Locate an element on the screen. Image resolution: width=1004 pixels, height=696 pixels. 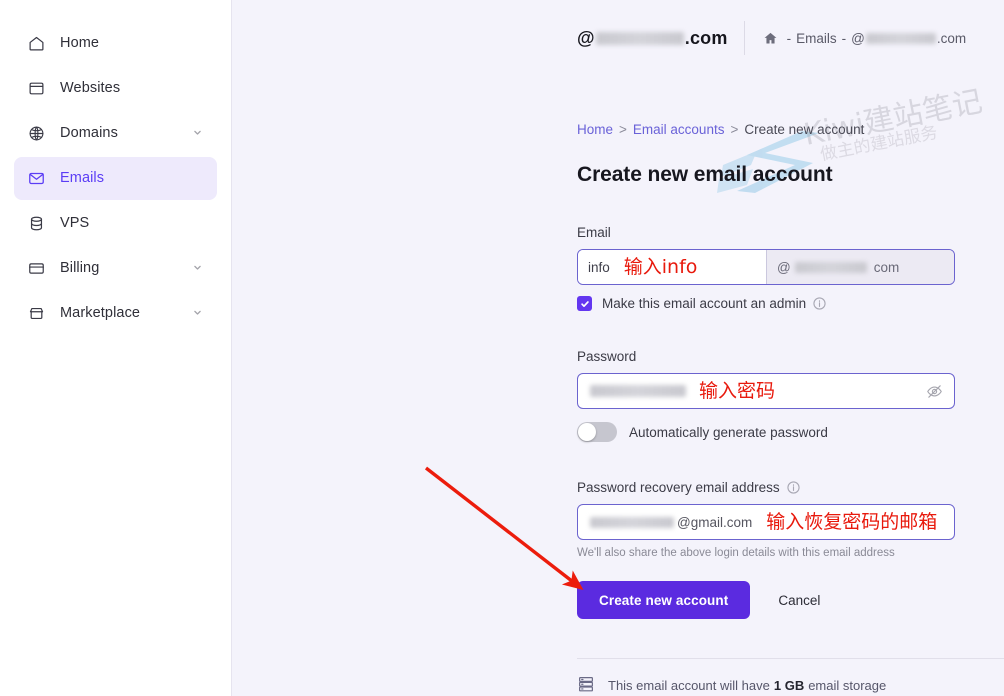
breadcrumb-home: Home is located at coordinates (595, 129).